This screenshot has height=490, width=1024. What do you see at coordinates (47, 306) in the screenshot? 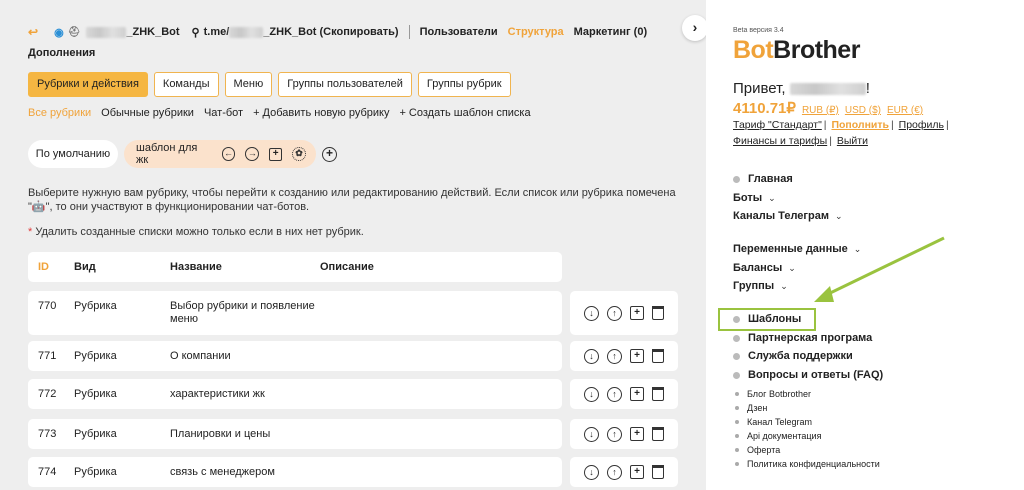
I see `row-id: 770` at bounding box center [47, 306].